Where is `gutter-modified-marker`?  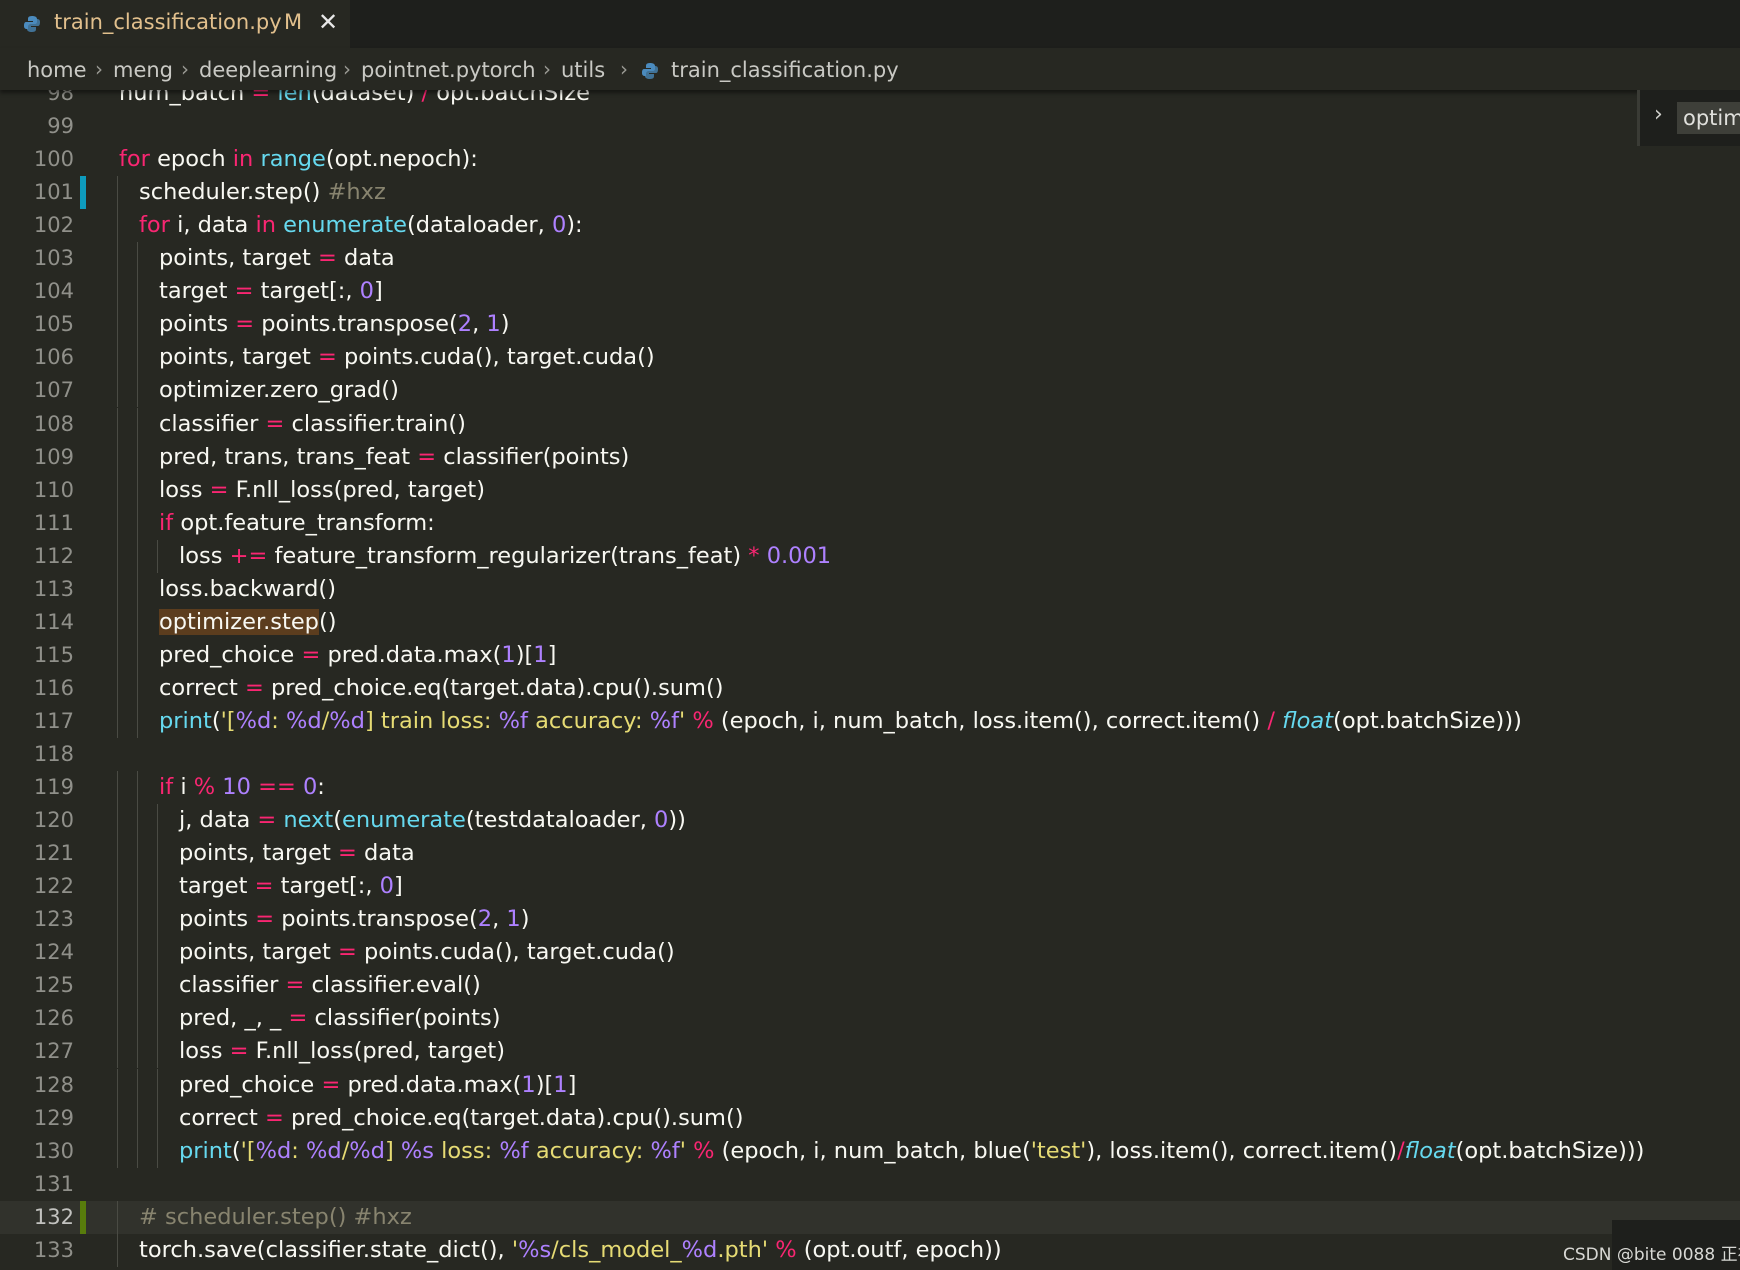 gutter-modified-marker is located at coordinates (83, 193).